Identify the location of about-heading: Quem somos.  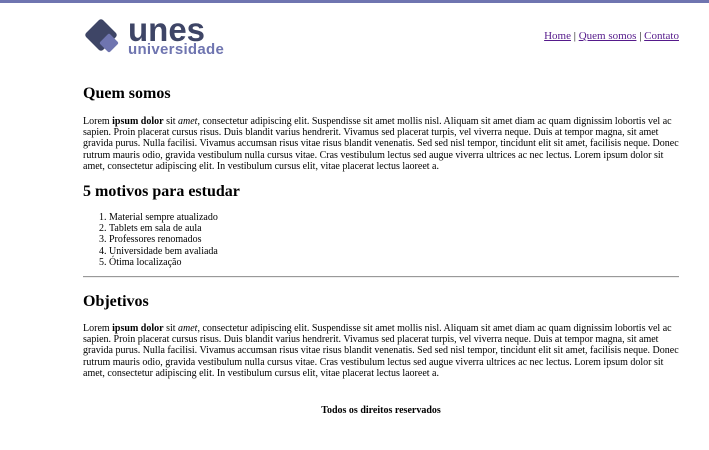
(127, 93).